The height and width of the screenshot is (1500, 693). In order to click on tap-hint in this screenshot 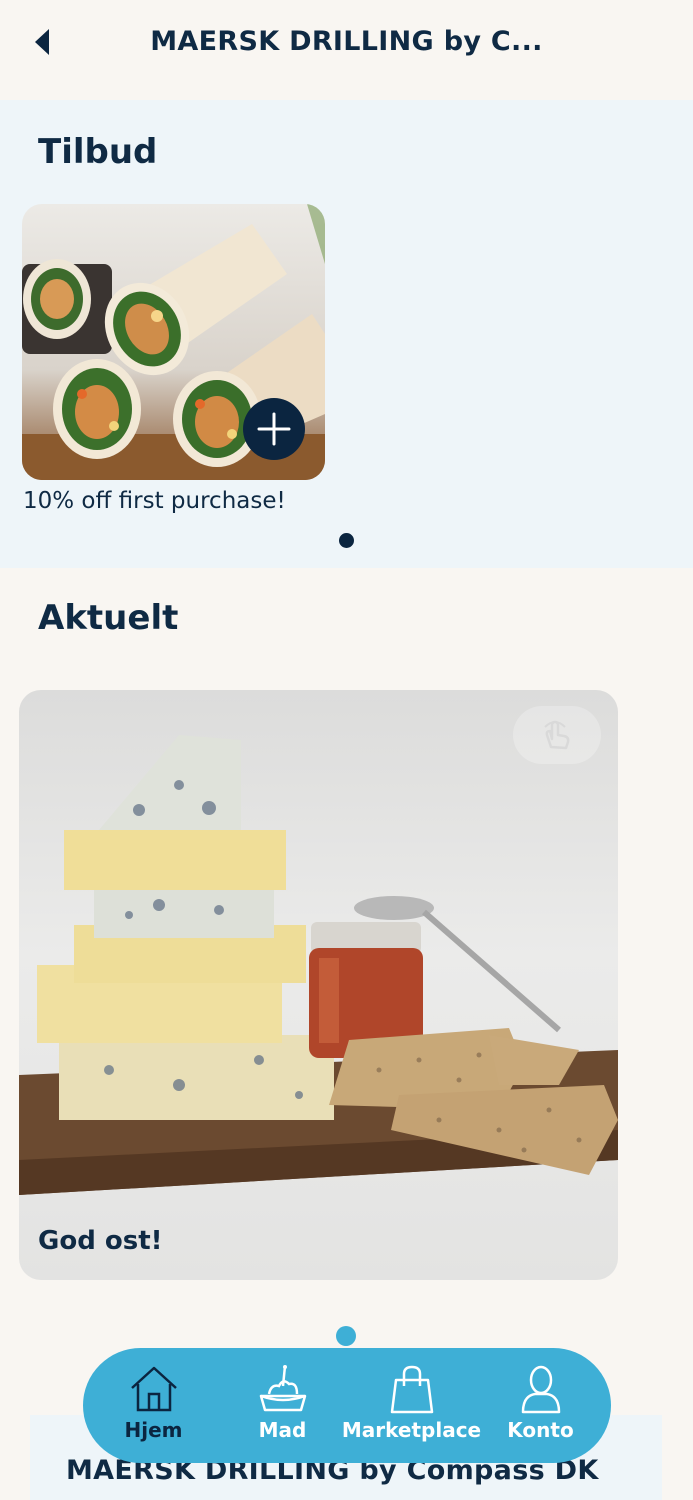, I will do `click(557, 735)`.